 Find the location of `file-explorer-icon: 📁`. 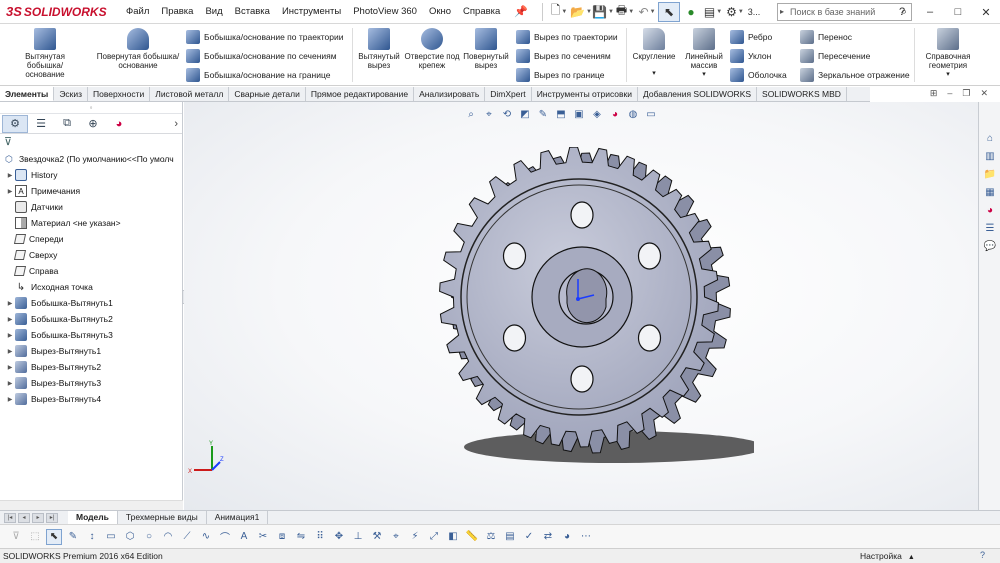

file-explorer-icon: 📁 is located at coordinates (990, 174).